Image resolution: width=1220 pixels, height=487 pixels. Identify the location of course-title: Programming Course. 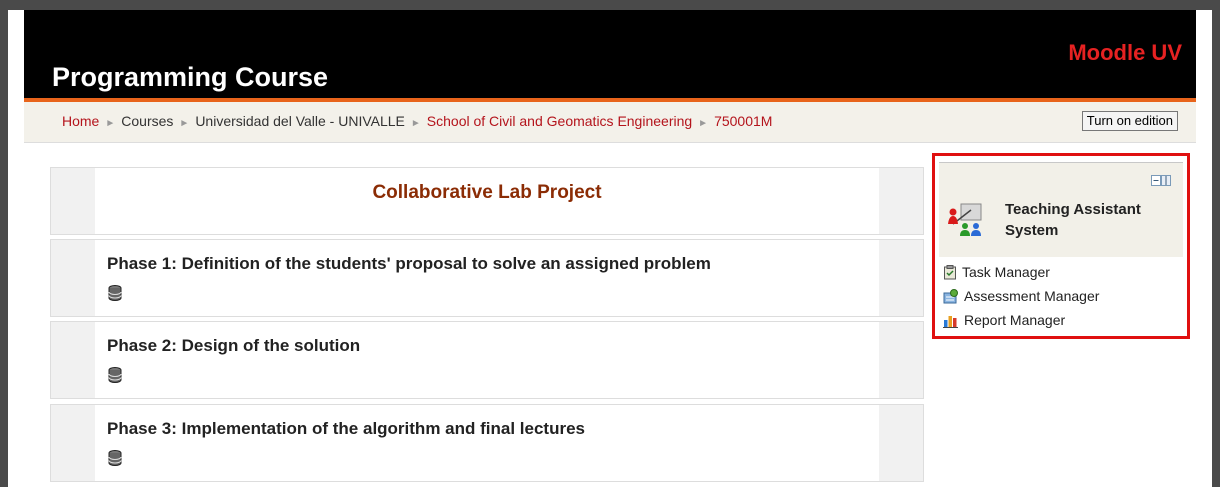
(190, 77).